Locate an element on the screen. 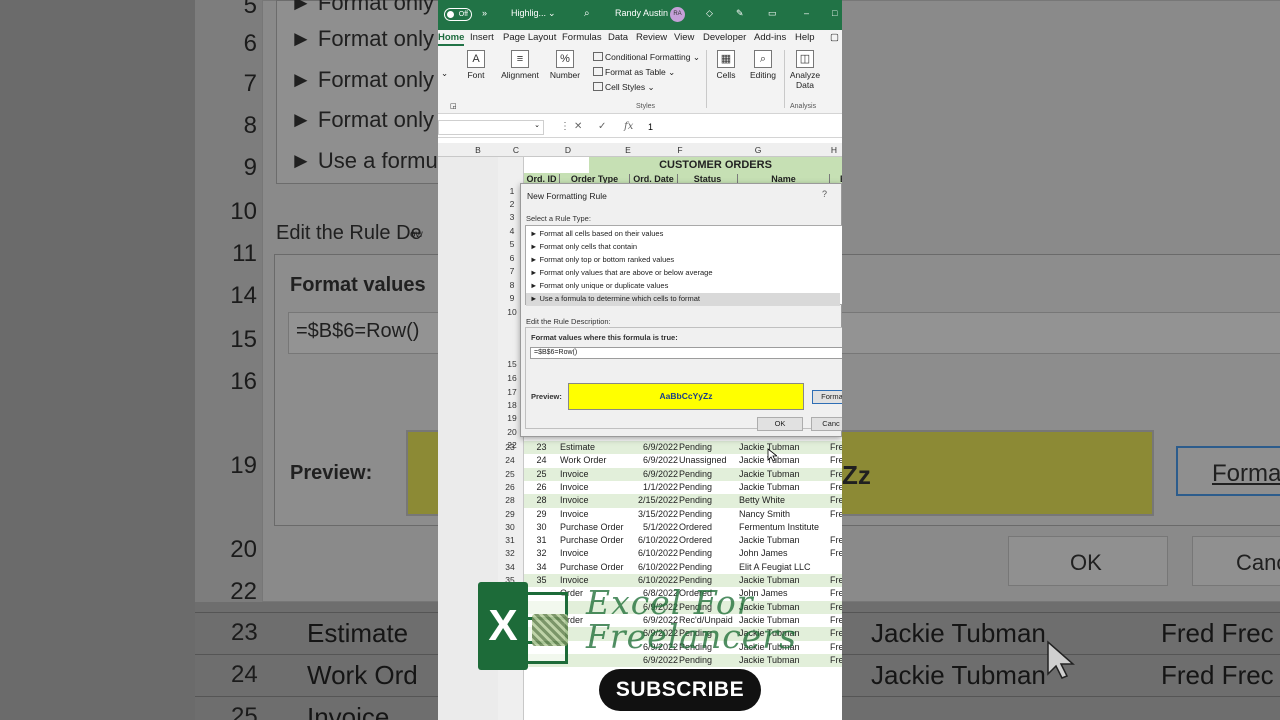  analyze-data-button: ◫ Analyze Data is located at coordinates (805, 70).